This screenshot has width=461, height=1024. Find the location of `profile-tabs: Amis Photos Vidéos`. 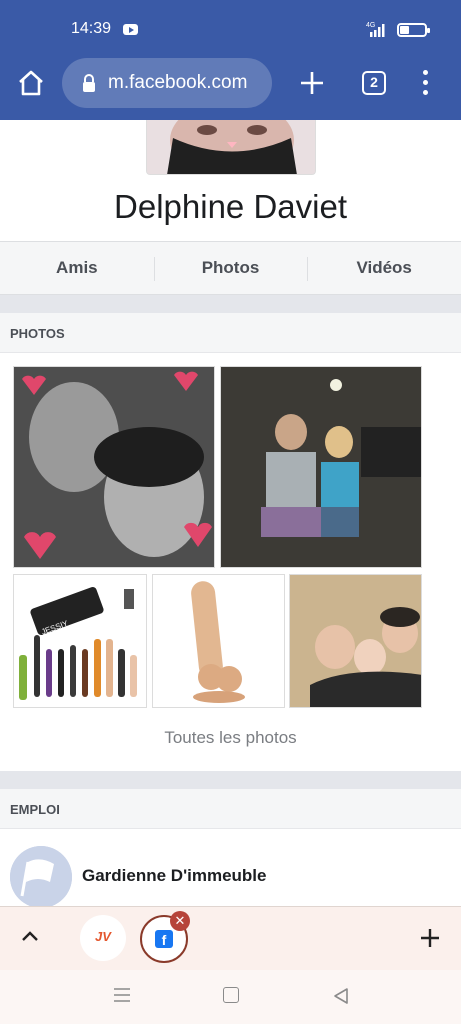

profile-tabs: Amis Photos Vidéos is located at coordinates (230, 268).